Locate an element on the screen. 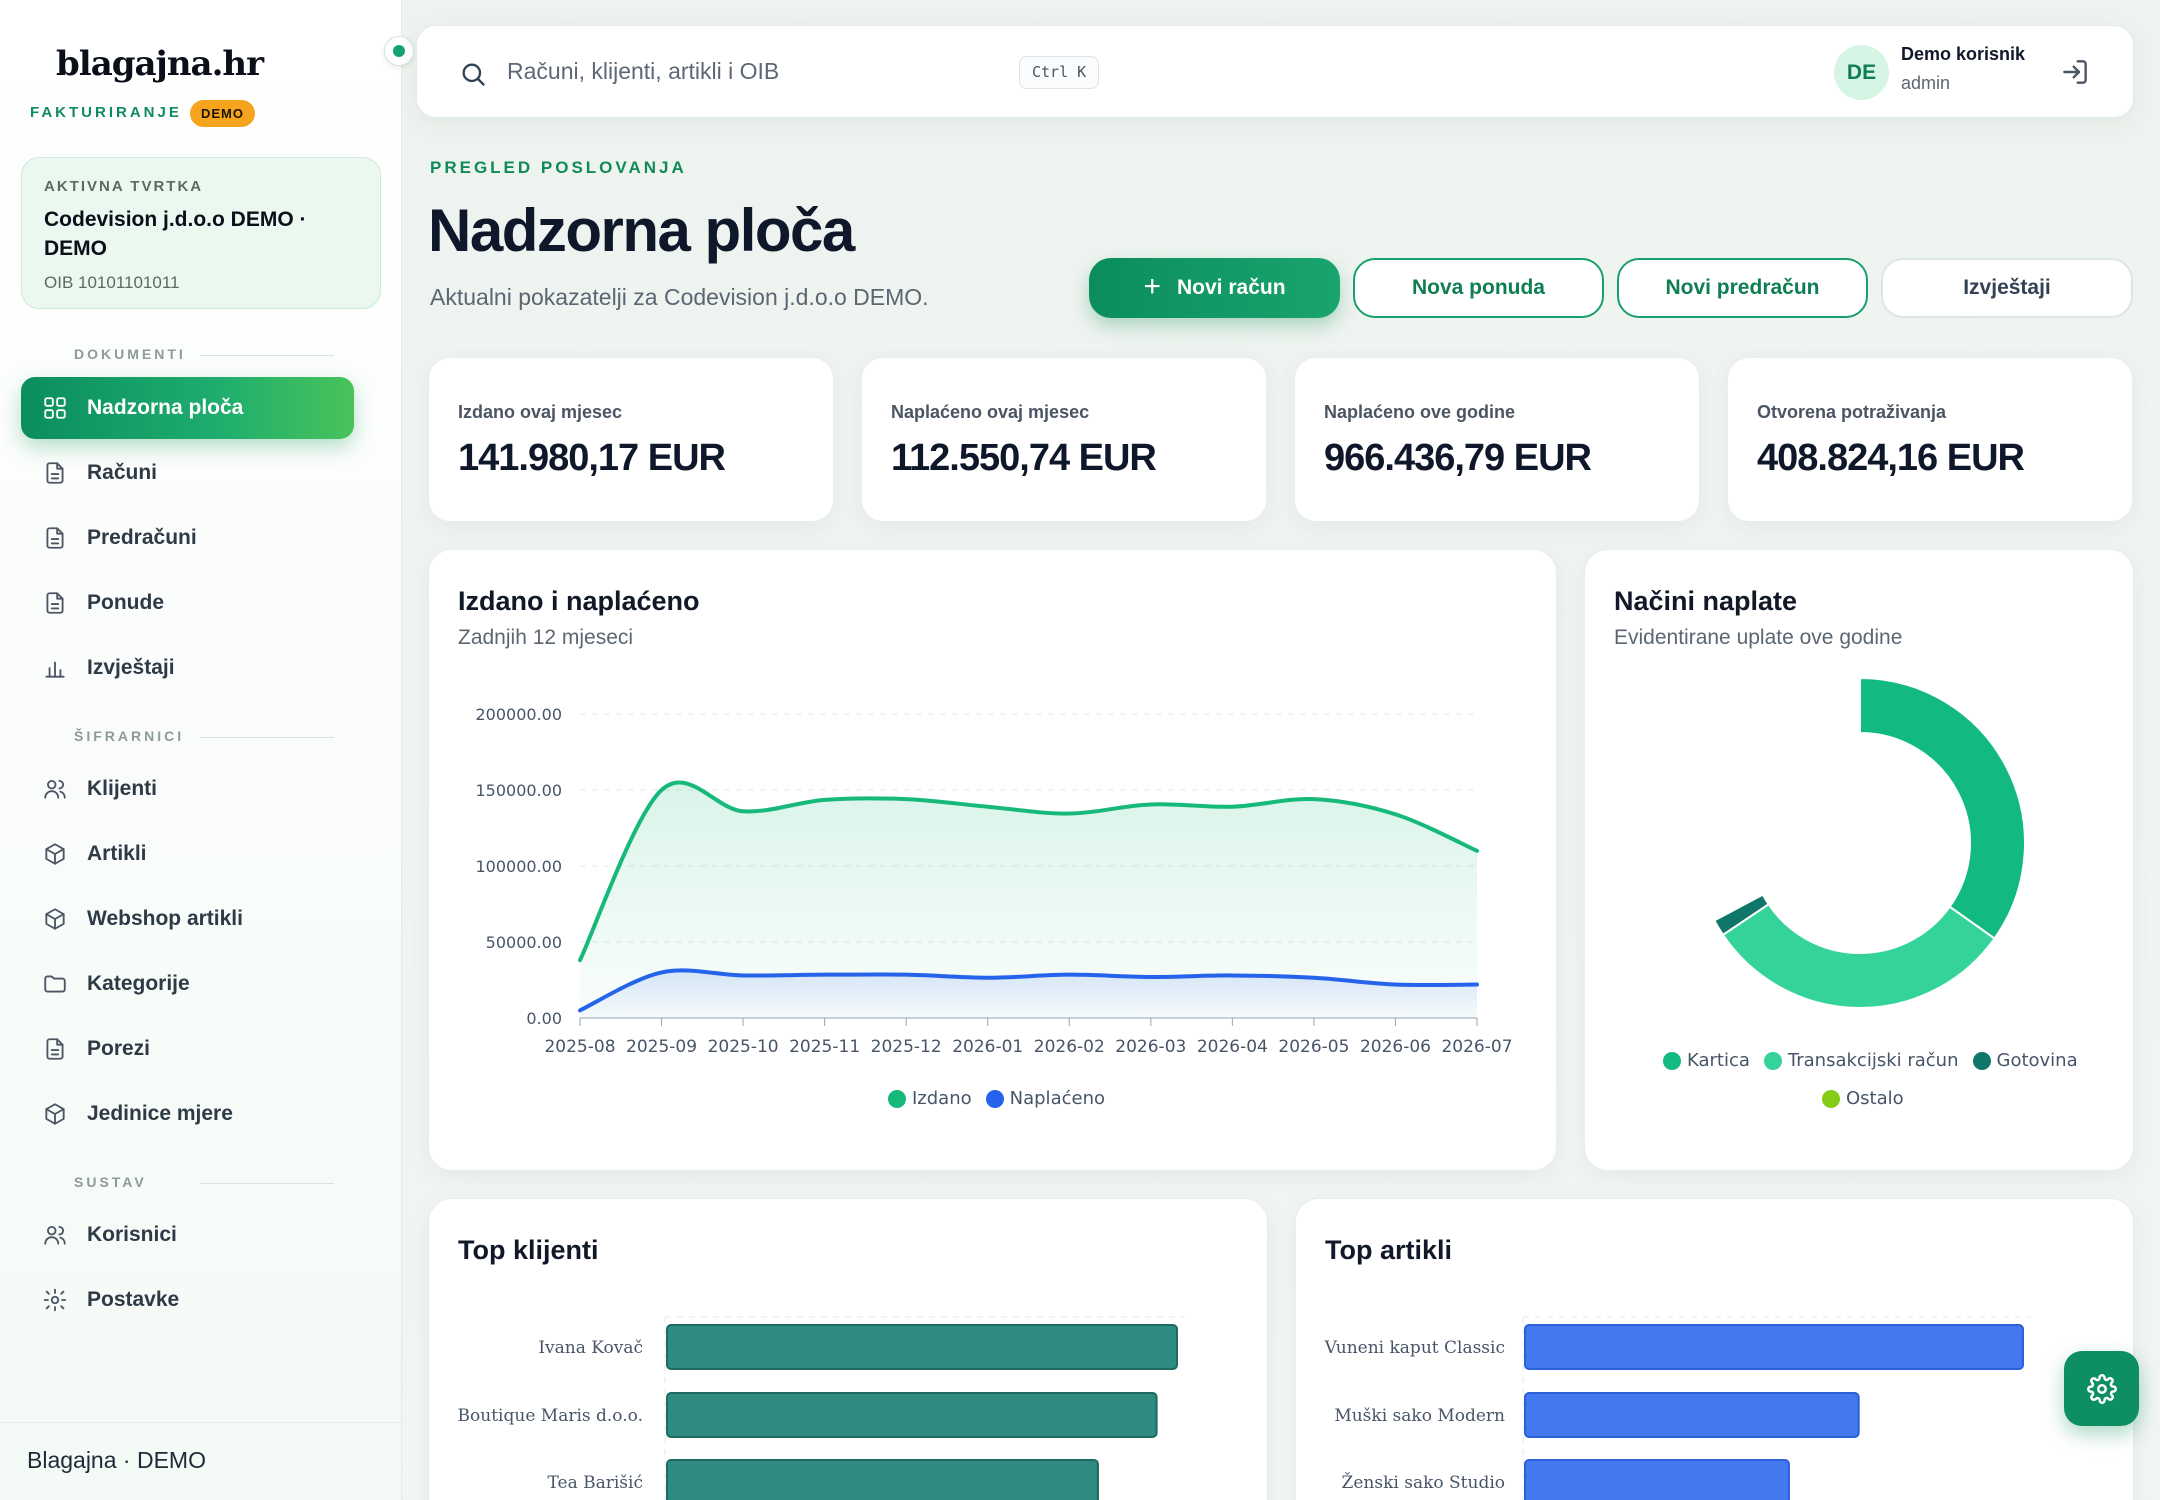 Image resolution: width=2160 pixels, height=1500 pixels. sidebar-item-label: Klijenti is located at coordinates (122, 788).